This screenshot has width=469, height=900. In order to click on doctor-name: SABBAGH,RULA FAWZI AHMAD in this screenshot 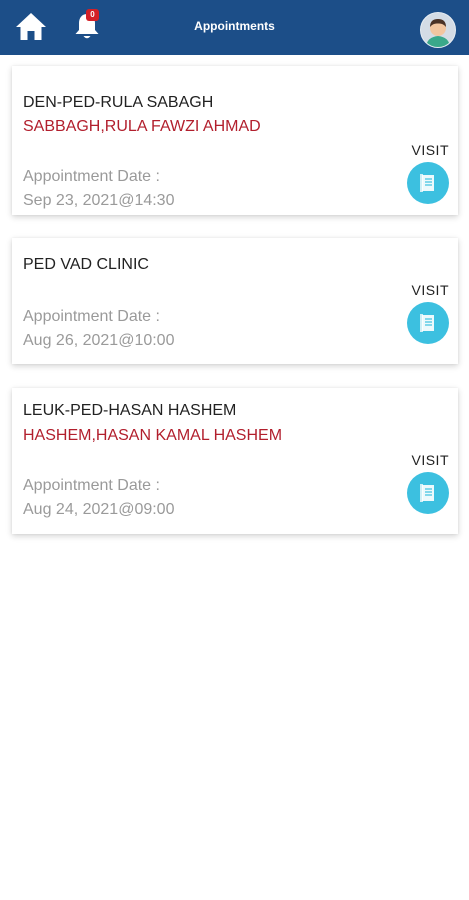, I will do `click(142, 126)`.